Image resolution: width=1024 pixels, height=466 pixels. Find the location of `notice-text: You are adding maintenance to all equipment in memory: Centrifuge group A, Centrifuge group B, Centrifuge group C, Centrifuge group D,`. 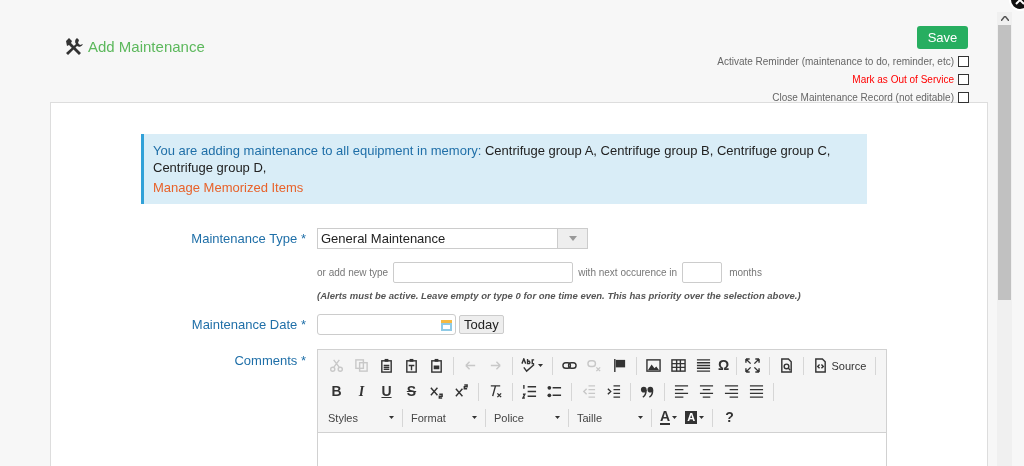

notice-text: You are adding maintenance to all equipment in memory: Centrifuge group A, Centrifuge group B, Centrifuge group C, Centrifuge group D, is located at coordinates (492, 159).